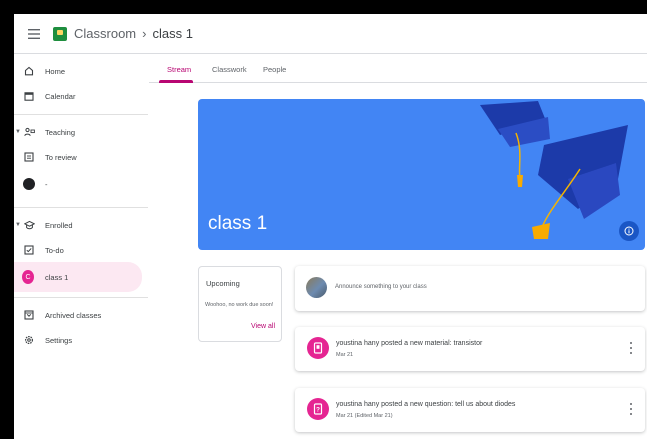 The width and height of the screenshot is (647, 439). I want to click on archive-icon, so click(29, 315).